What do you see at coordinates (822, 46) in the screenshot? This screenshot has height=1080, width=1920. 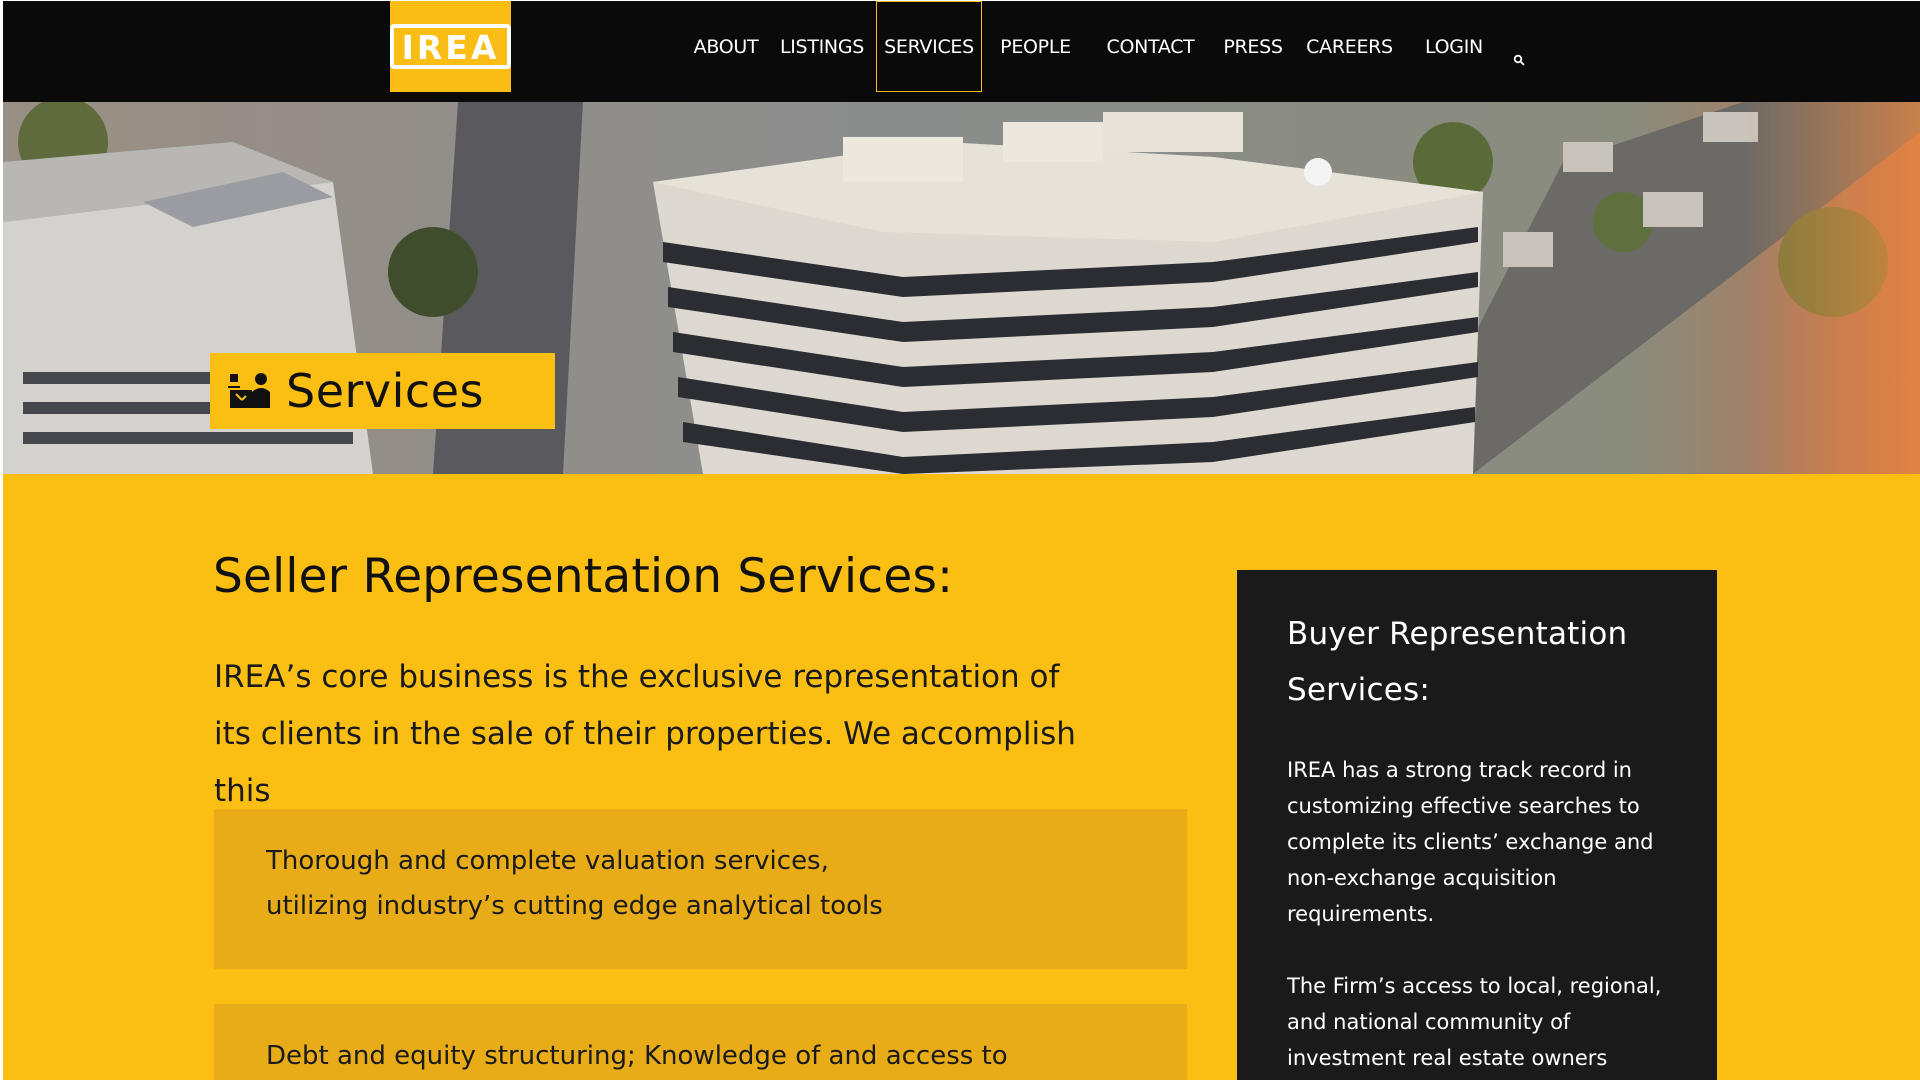 I see `nav-item-listings: LISTINGS` at bounding box center [822, 46].